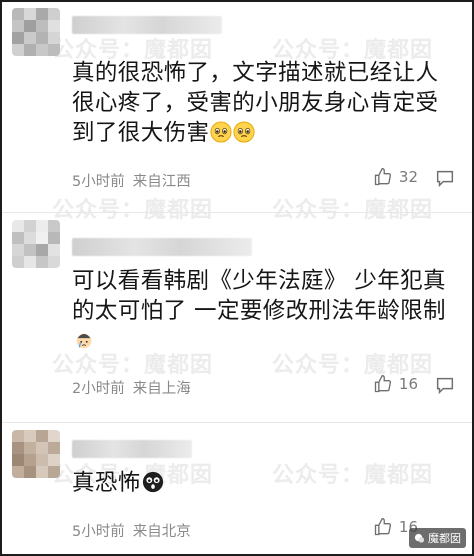  What do you see at coordinates (152, 482) in the screenshot?
I see `shocked-face-icon` at bounding box center [152, 482].